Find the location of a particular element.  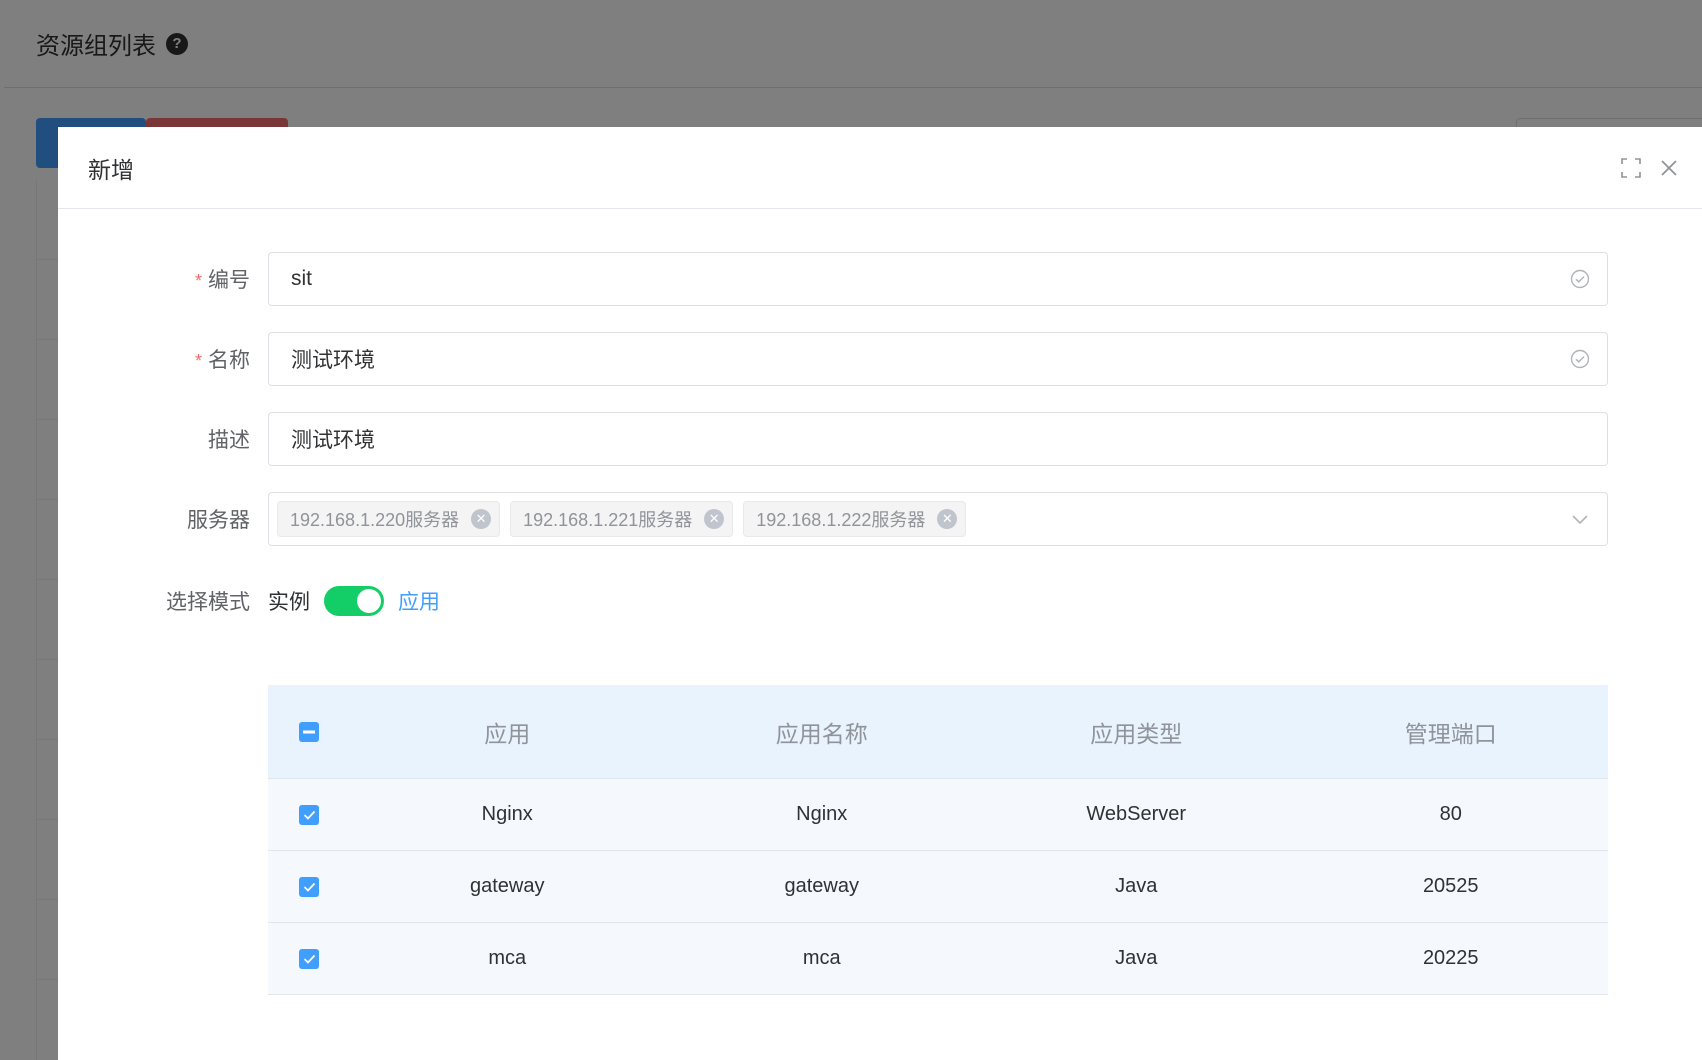

form-item-description: 描述 测试环境 is located at coordinates (880, 439).